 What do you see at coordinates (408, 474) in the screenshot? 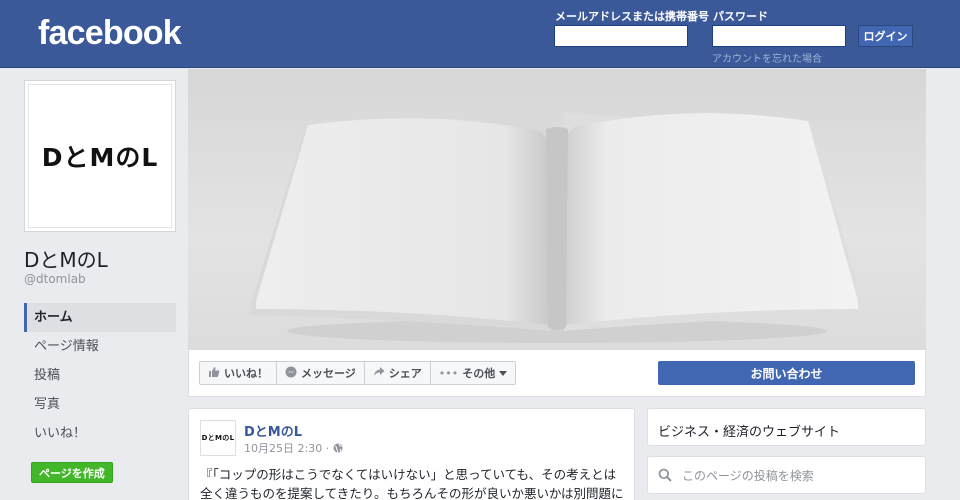
I see `post-text-line: 『「コップの形はこうでなくてはいけない」と思っていても、その考えとは` at bounding box center [408, 474].